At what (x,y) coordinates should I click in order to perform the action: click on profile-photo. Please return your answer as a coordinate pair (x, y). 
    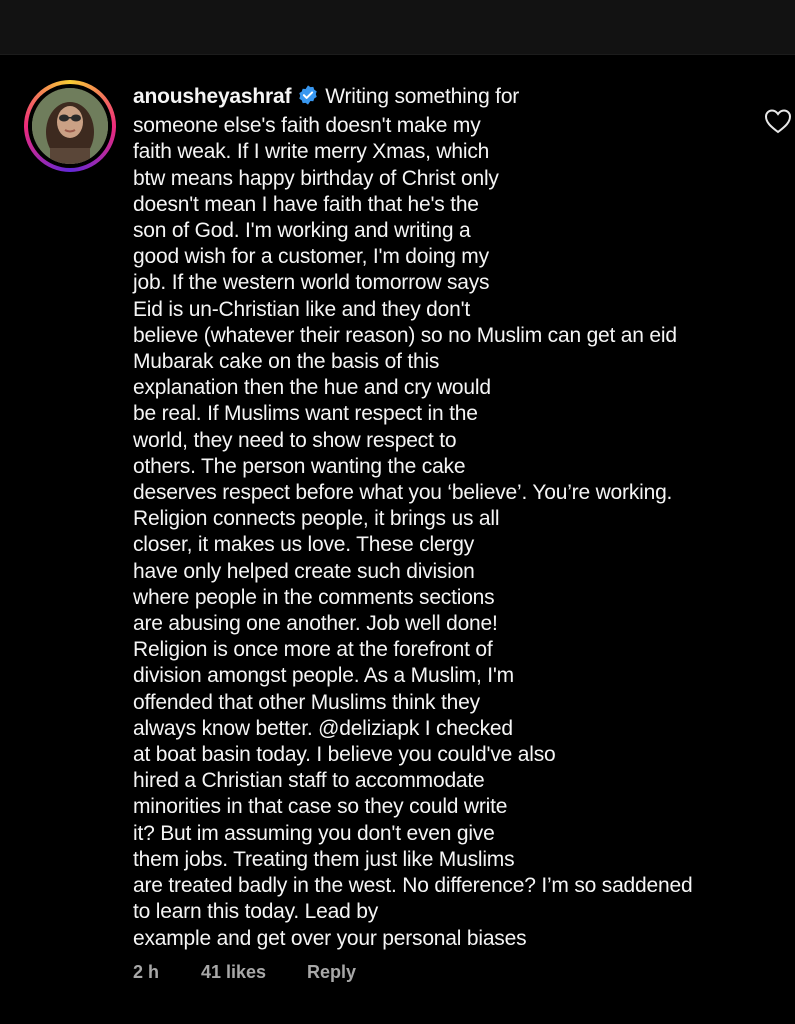
    Looking at the image, I should click on (70, 126).